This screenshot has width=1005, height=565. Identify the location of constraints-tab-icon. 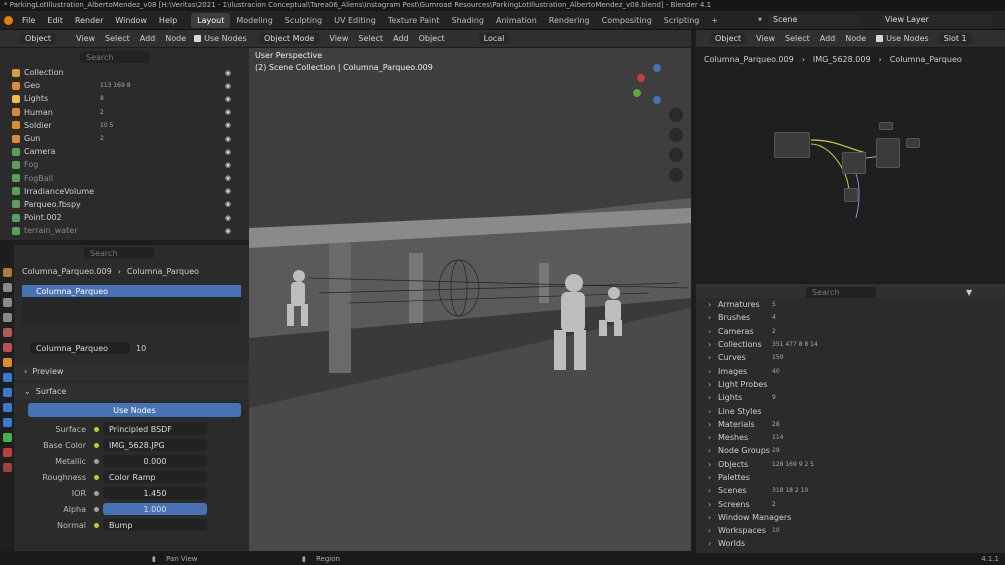
(7, 422).